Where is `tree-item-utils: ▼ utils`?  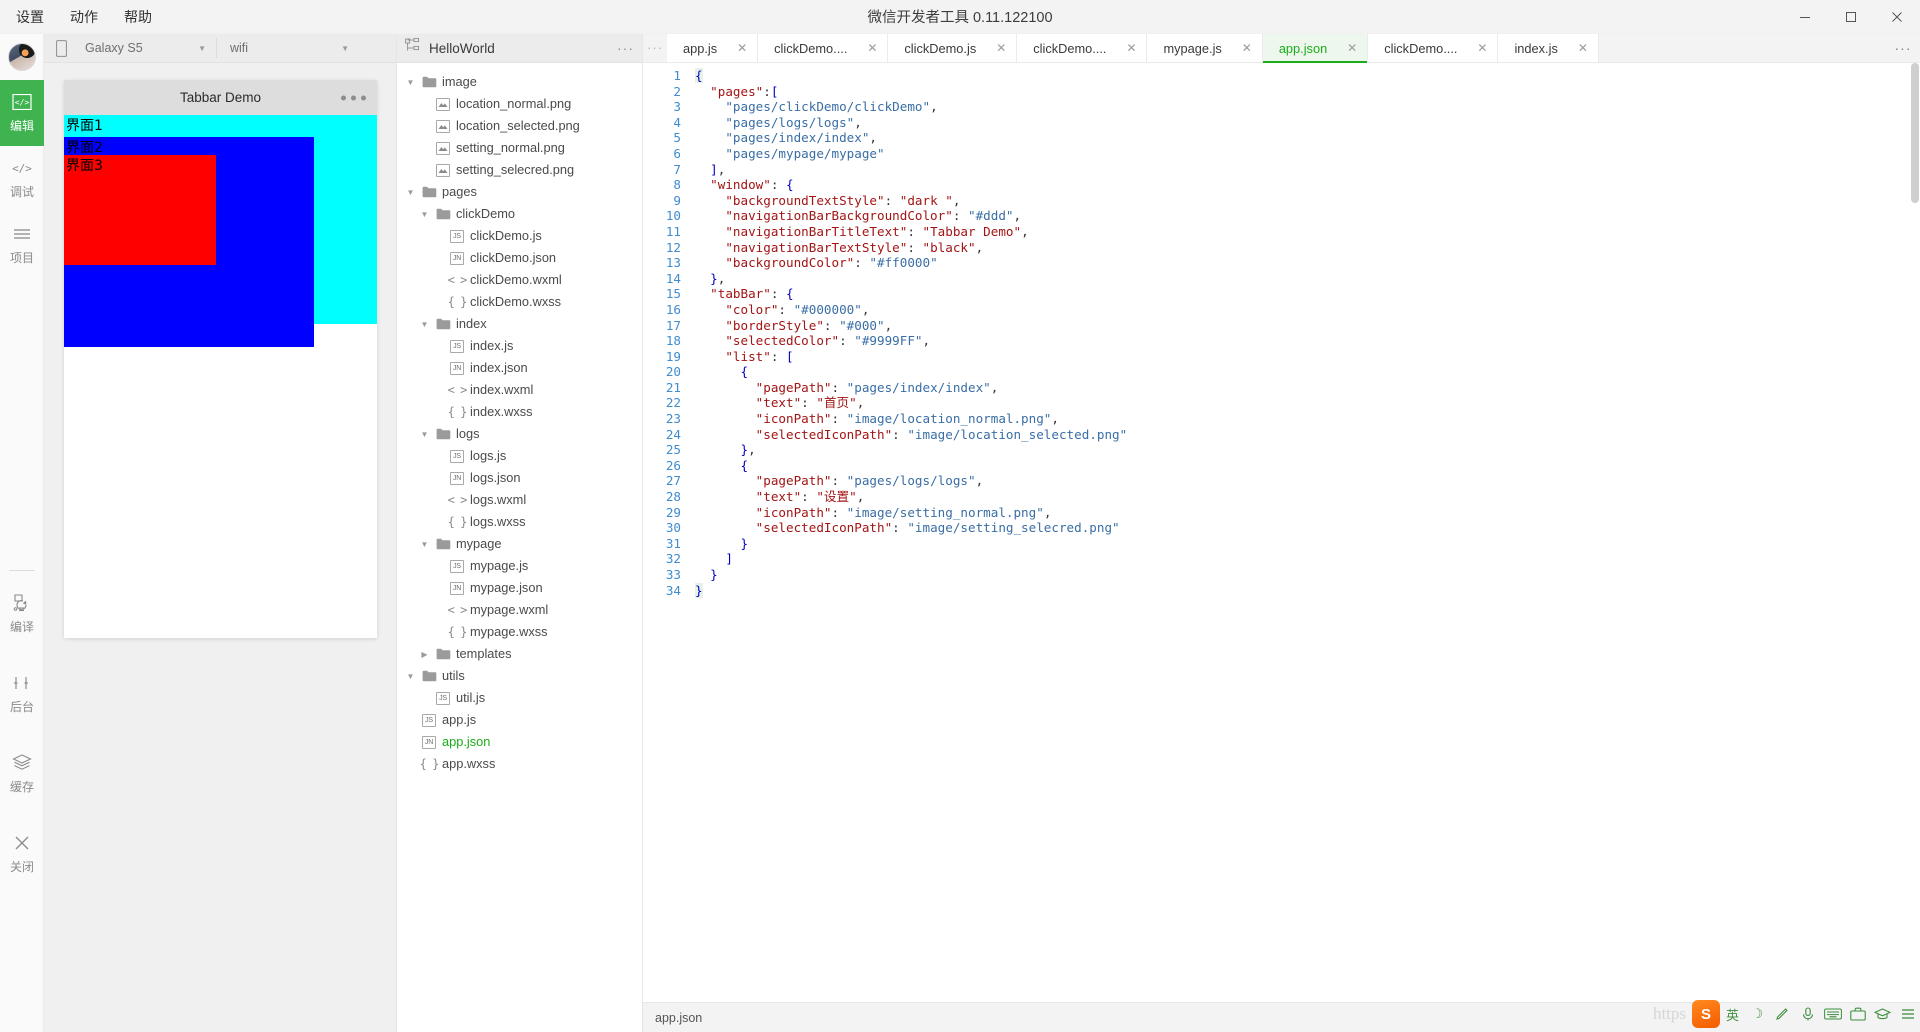 tree-item-utils: ▼ utils is located at coordinates (519, 676).